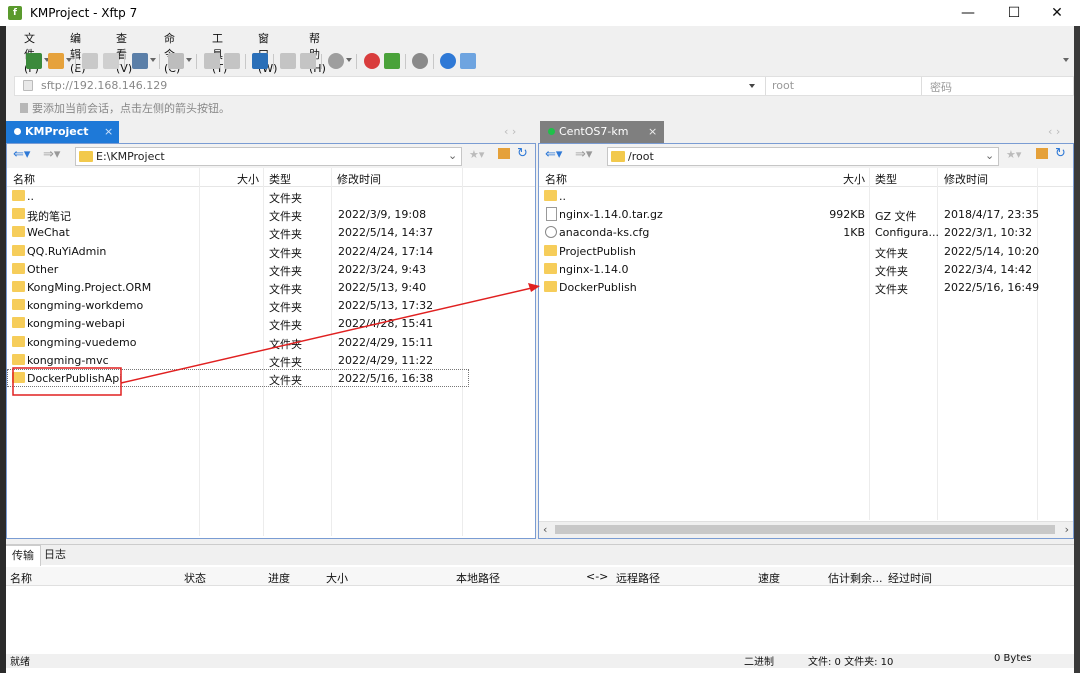 Image resolution: width=1080 pixels, height=673 pixels. What do you see at coordinates (534, 287) in the screenshot?
I see `arrow-head-icon` at bounding box center [534, 287].